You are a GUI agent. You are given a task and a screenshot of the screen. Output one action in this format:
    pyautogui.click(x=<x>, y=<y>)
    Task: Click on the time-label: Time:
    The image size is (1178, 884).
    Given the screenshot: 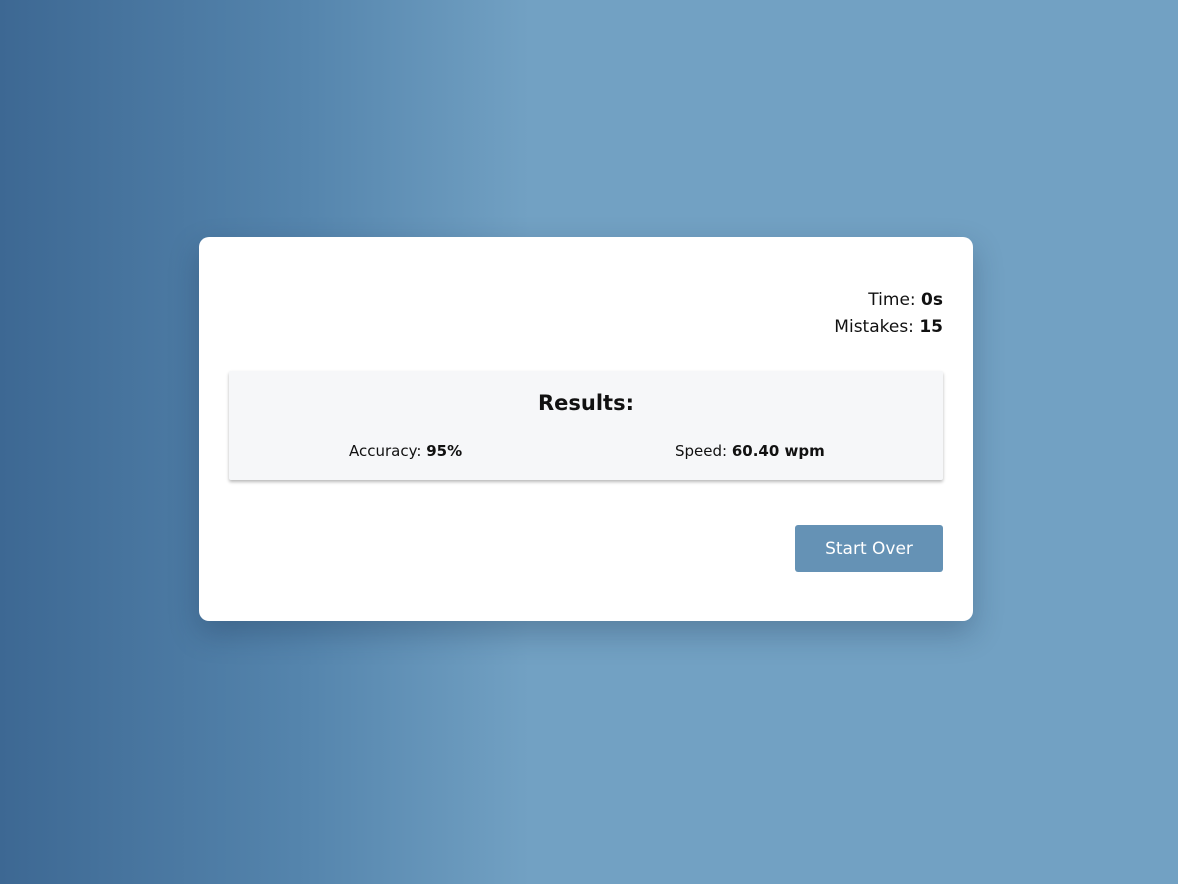 What is the action you would take?
    pyautogui.click(x=892, y=300)
    